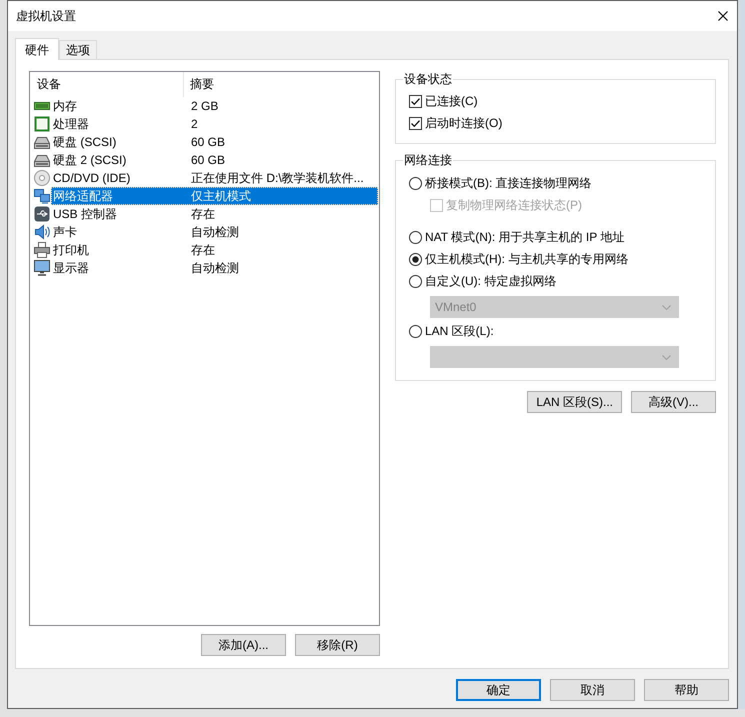 This screenshot has width=745, height=717. Describe the element at coordinates (42, 250) in the screenshot. I see `printer-icon` at that location.